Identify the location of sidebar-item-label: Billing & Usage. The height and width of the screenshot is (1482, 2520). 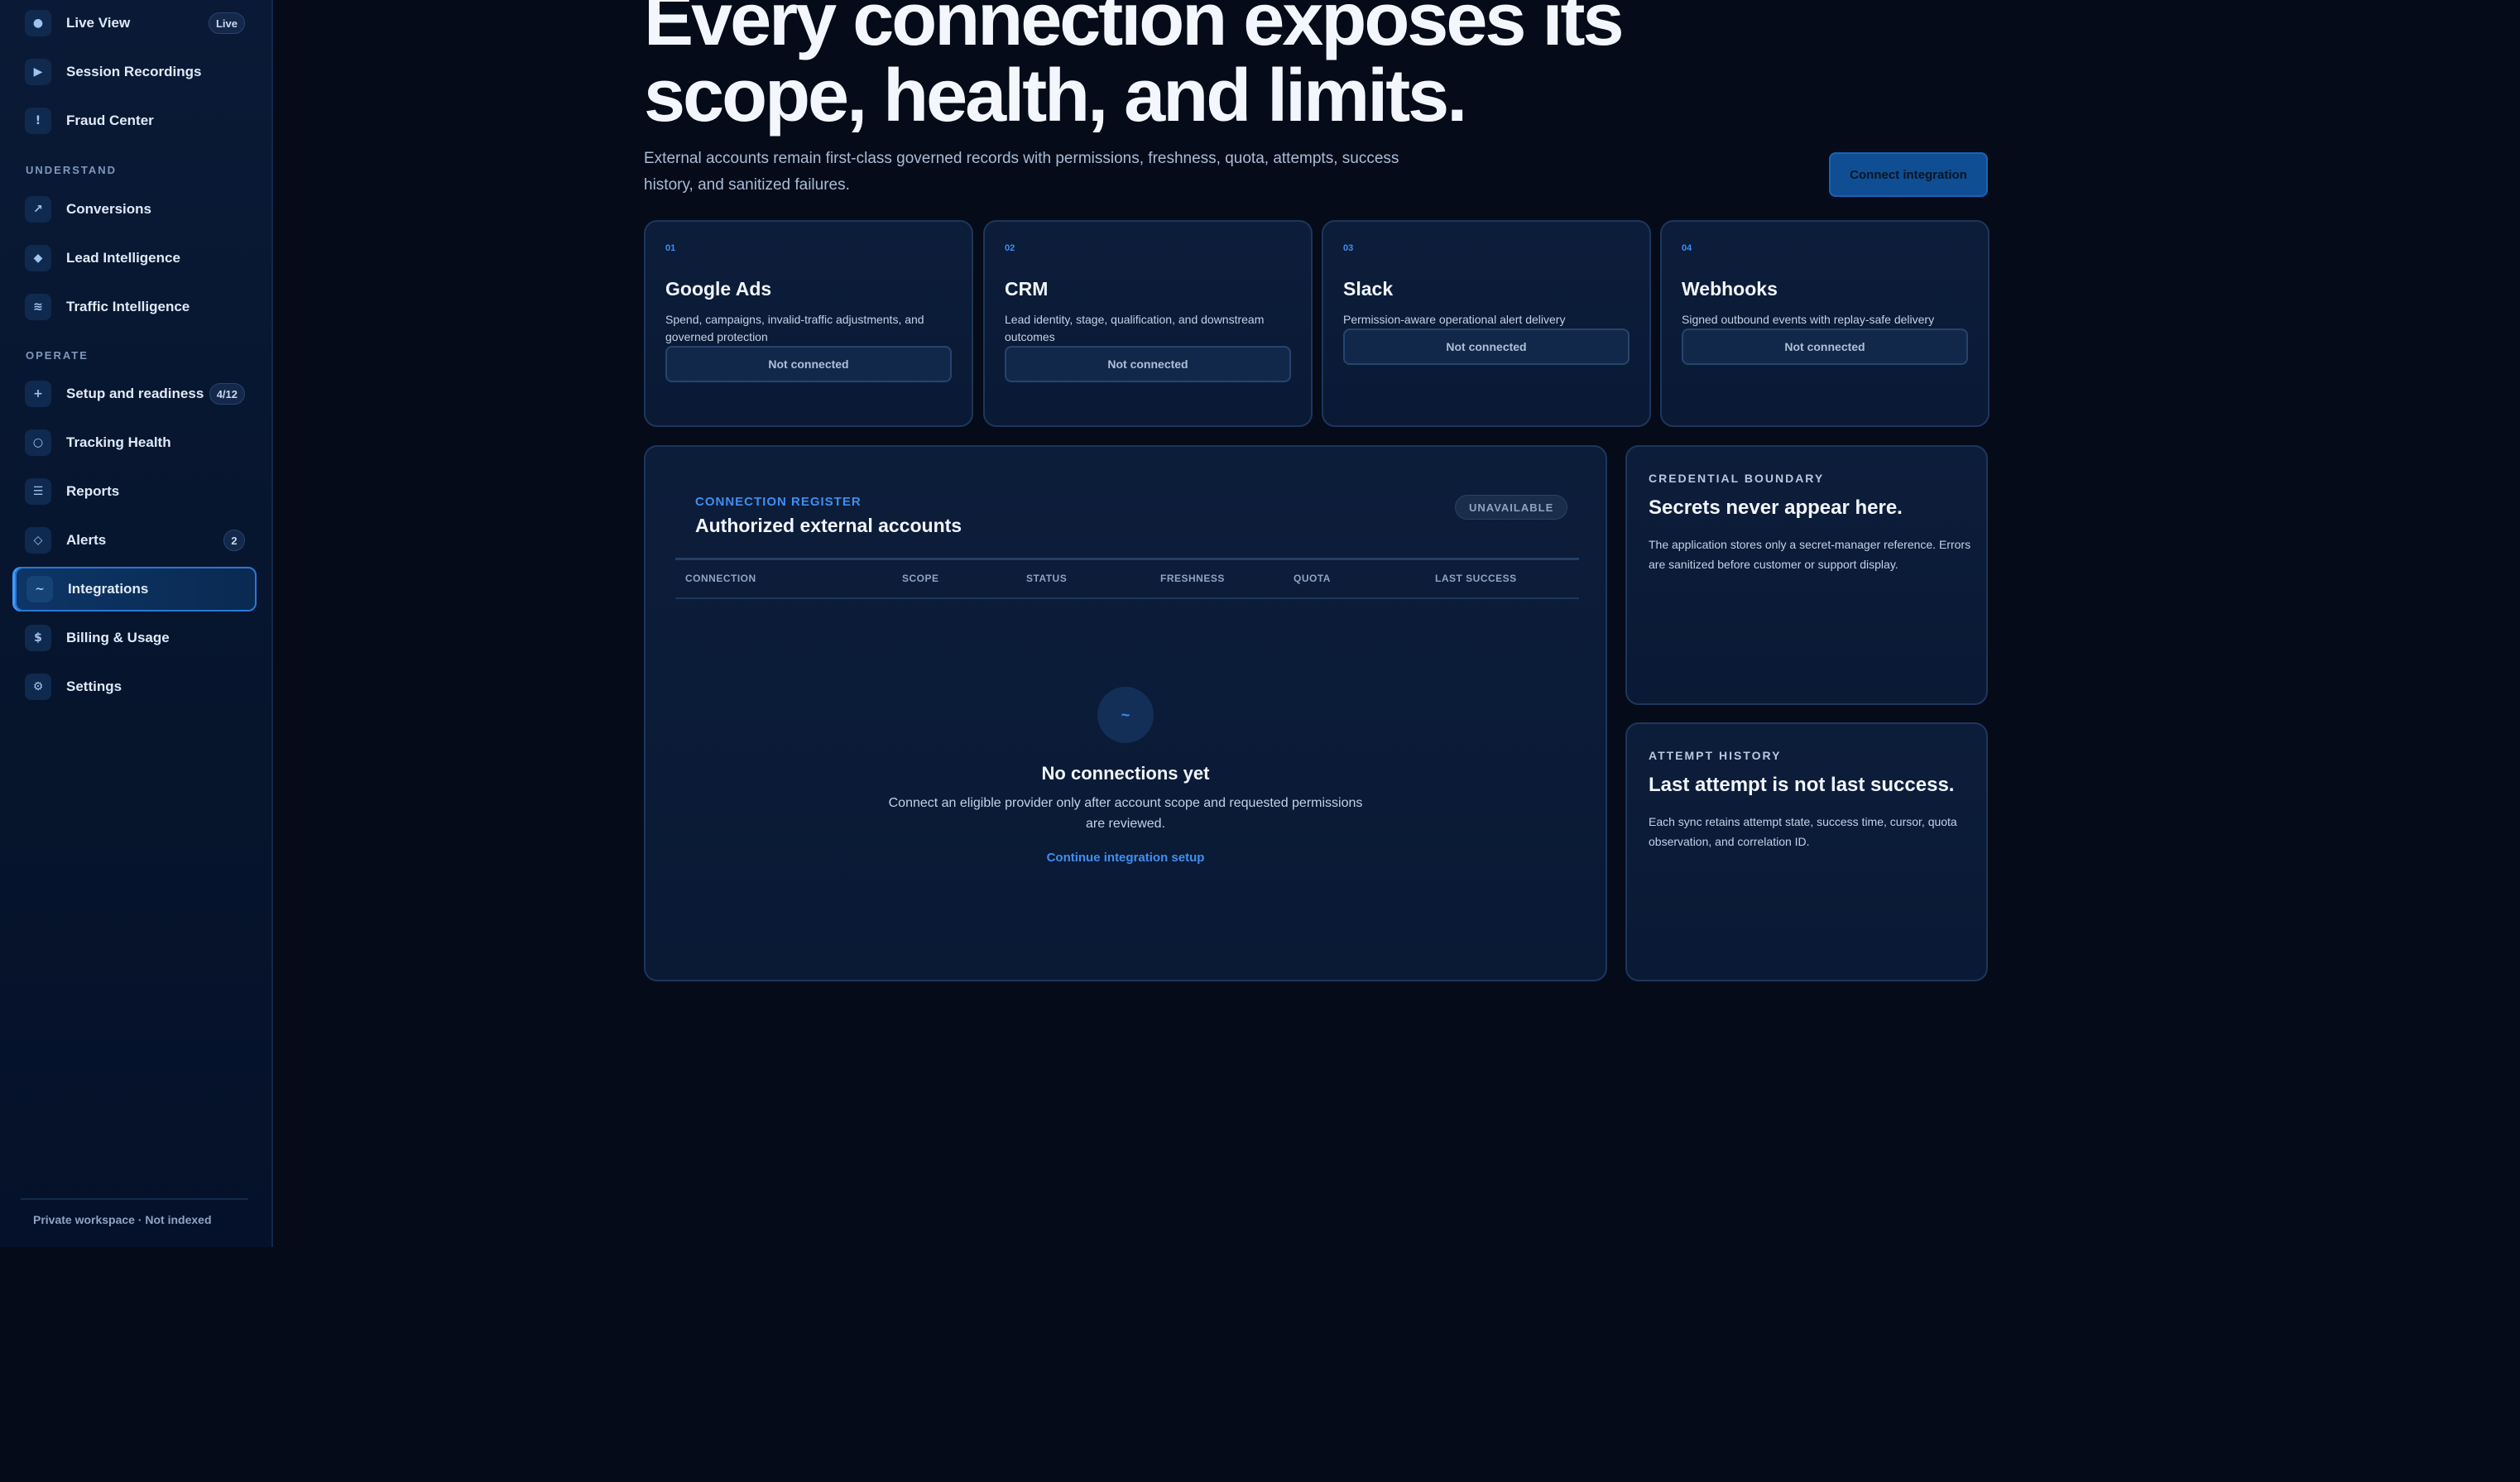
(118, 637).